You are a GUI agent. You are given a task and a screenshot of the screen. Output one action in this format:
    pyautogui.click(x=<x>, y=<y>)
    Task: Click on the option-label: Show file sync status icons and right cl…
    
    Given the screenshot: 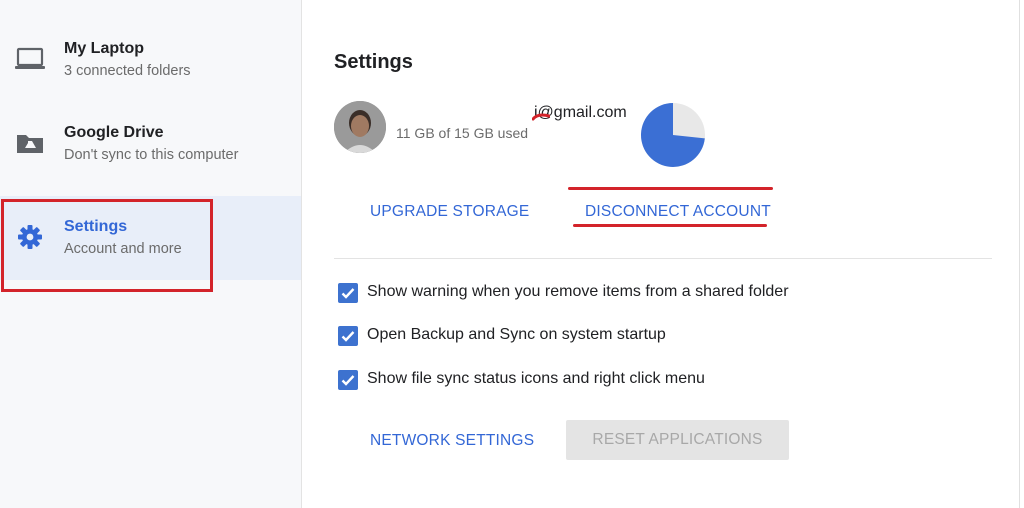 What is the action you would take?
    pyautogui.click(x=536, y=378)
    